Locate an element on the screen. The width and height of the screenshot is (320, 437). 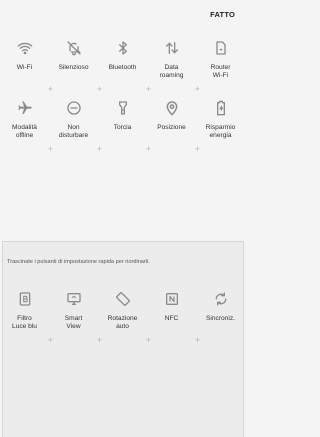
tile-label: Bluetooth is located at coordinates (122, 67).